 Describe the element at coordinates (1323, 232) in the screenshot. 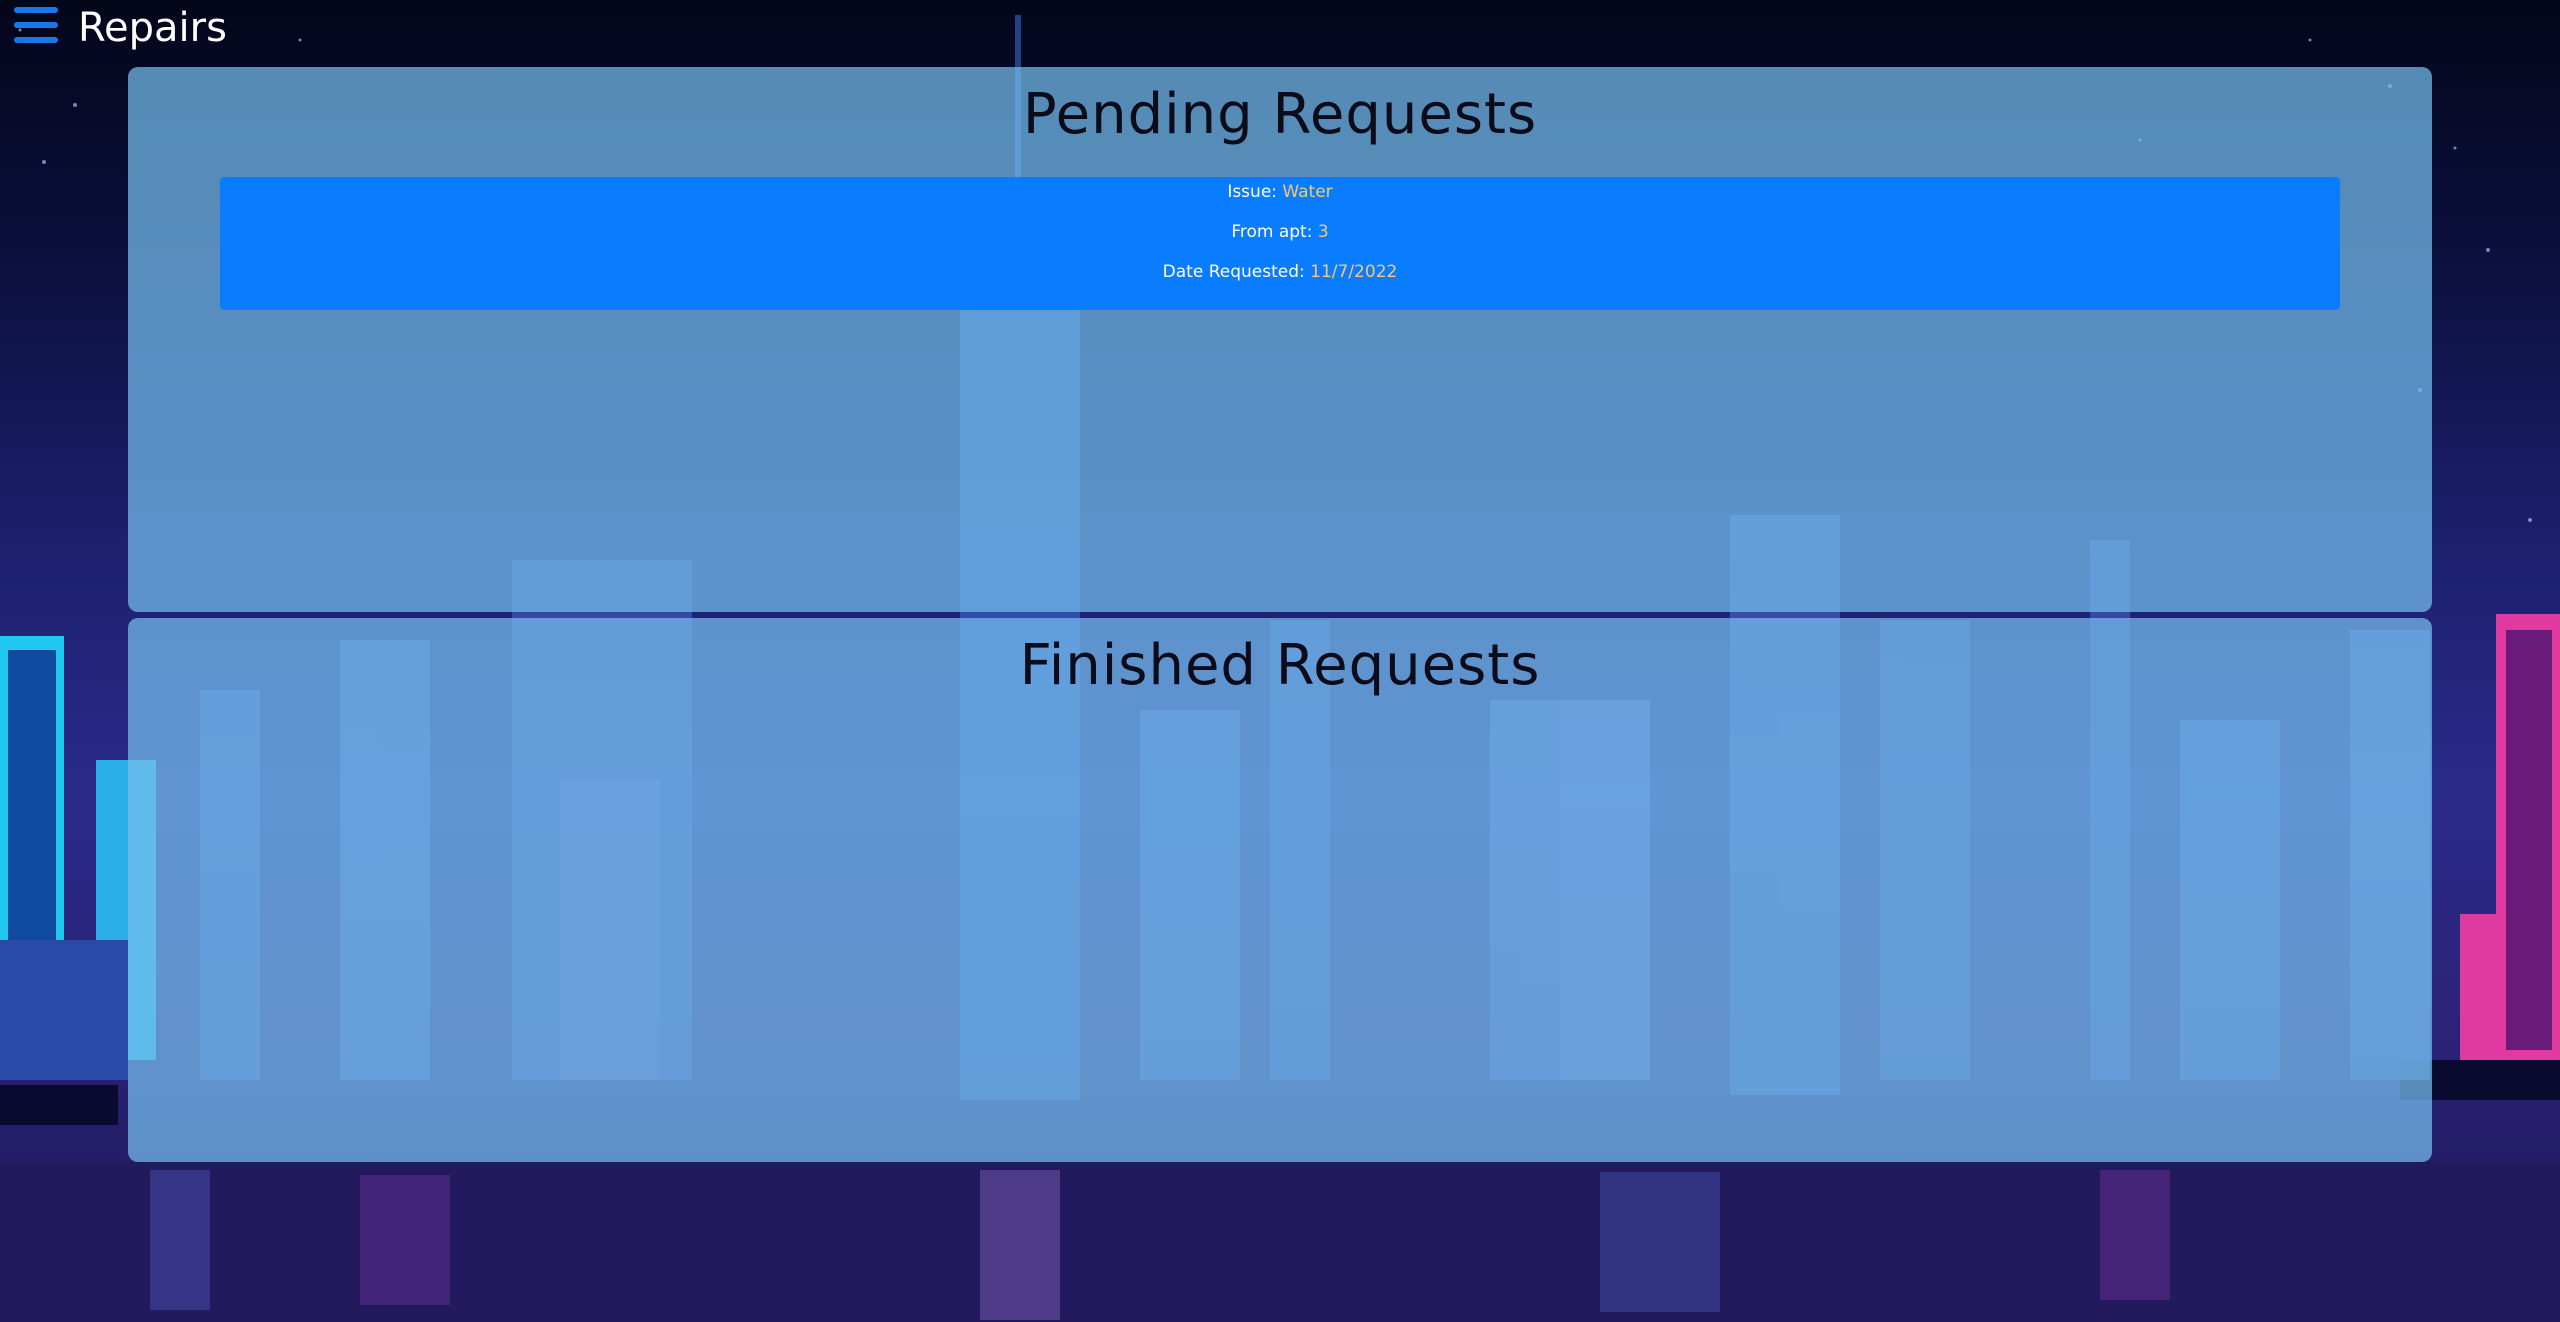

I see `apartment-value: 3` at that location.